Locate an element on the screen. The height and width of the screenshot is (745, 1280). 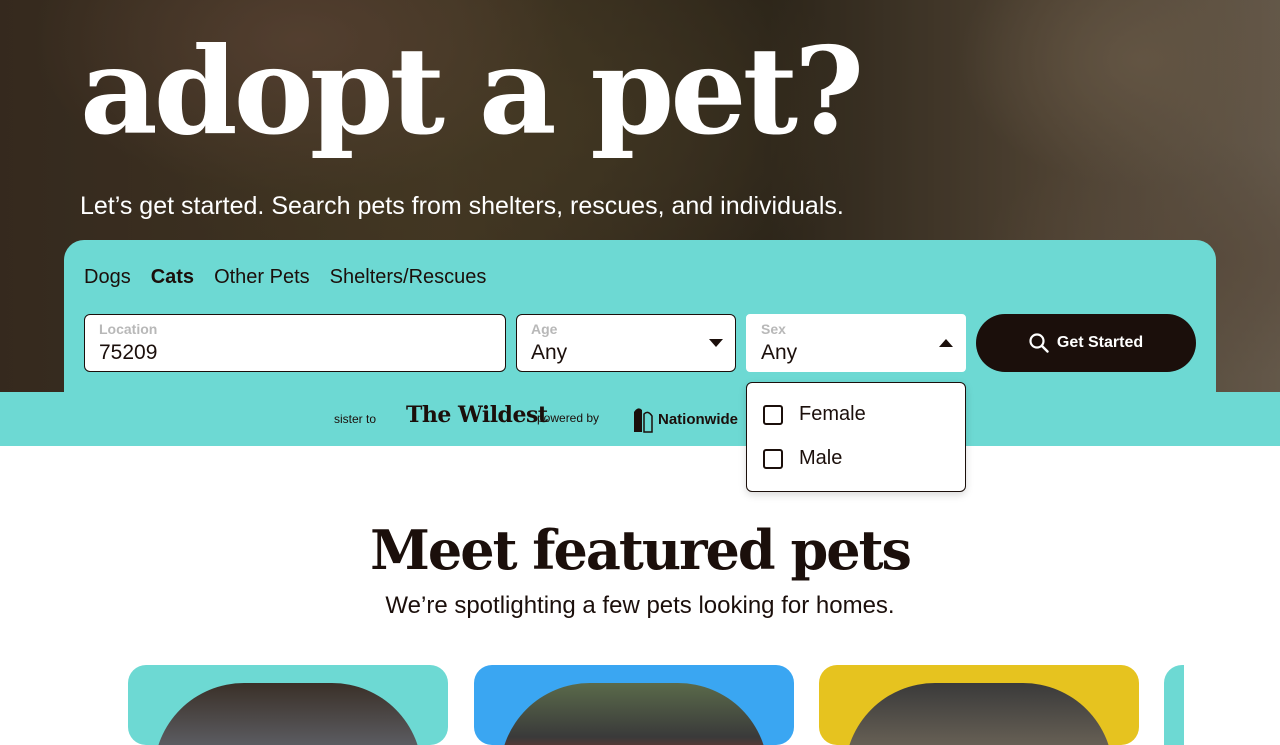
sex-select: Sex Any is located at coordinates (856, 343).